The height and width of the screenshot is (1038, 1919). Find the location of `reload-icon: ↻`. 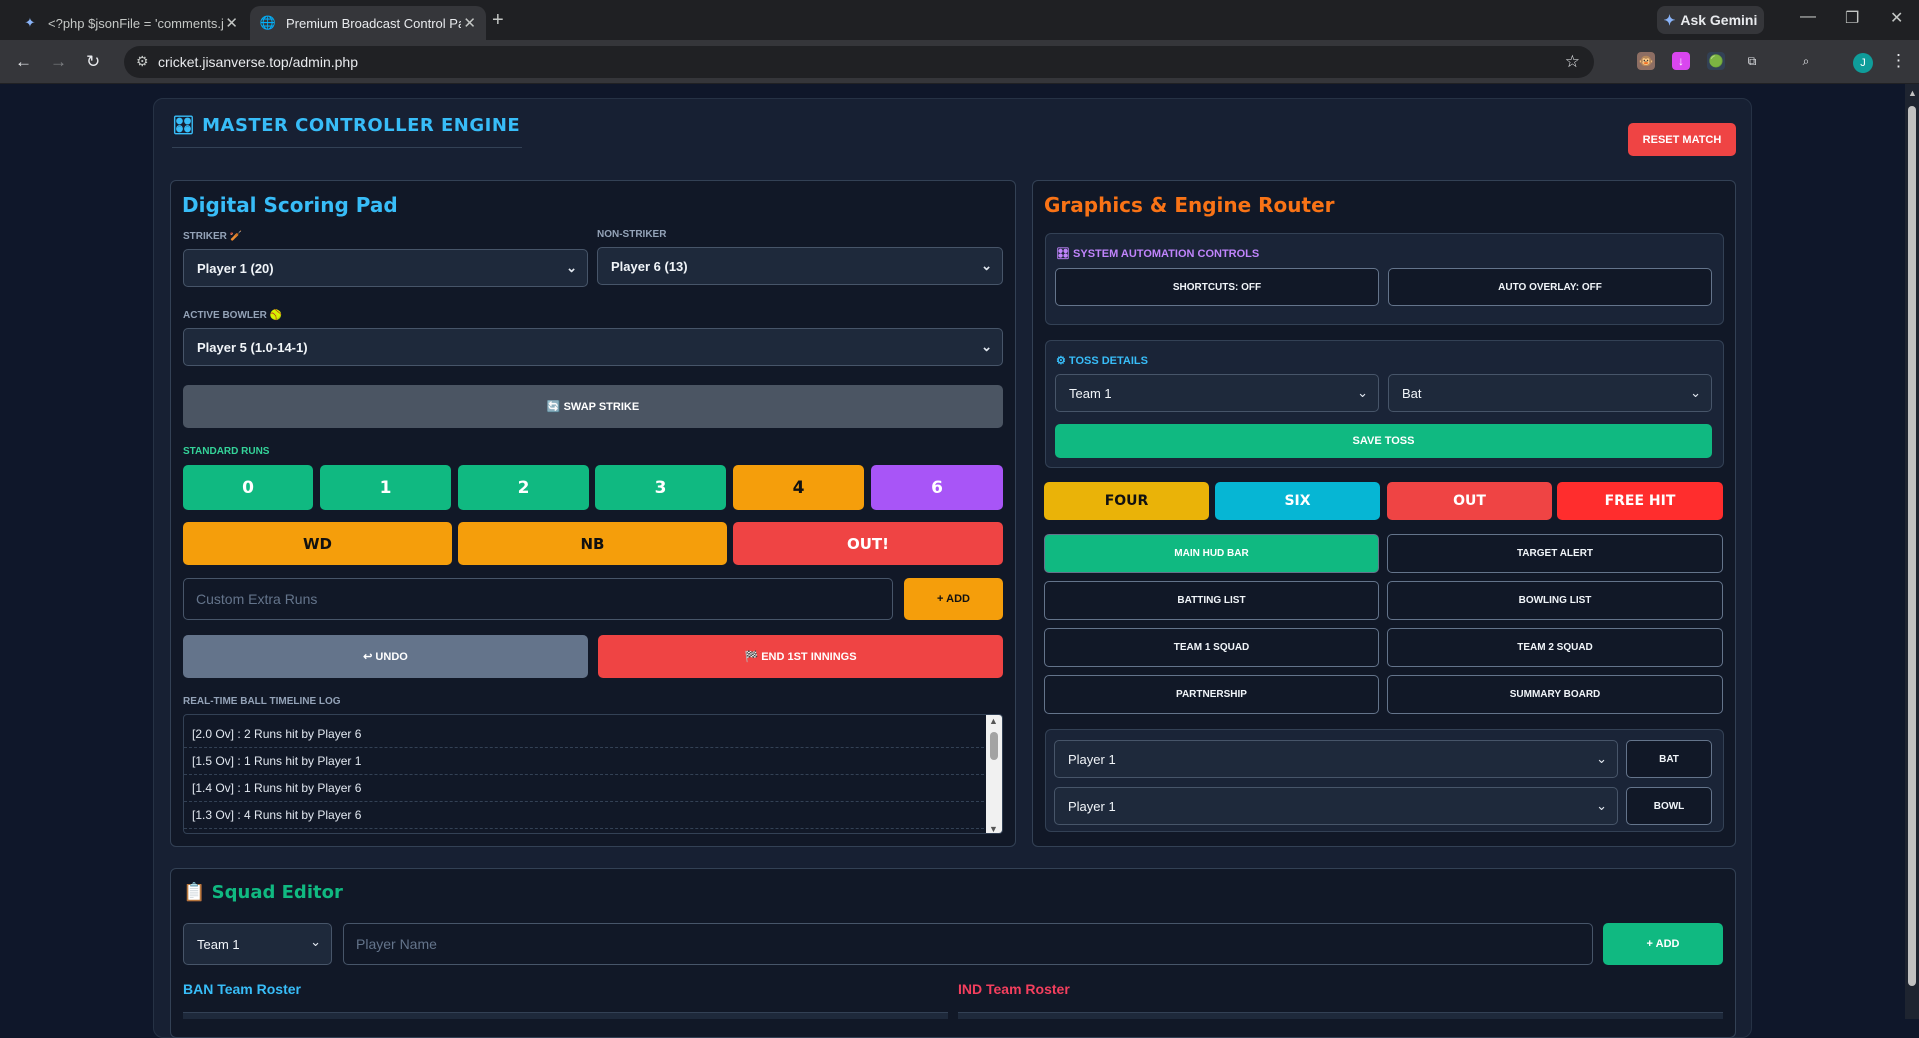

reload-icon: ↻ is located at coordinates (93, 62).